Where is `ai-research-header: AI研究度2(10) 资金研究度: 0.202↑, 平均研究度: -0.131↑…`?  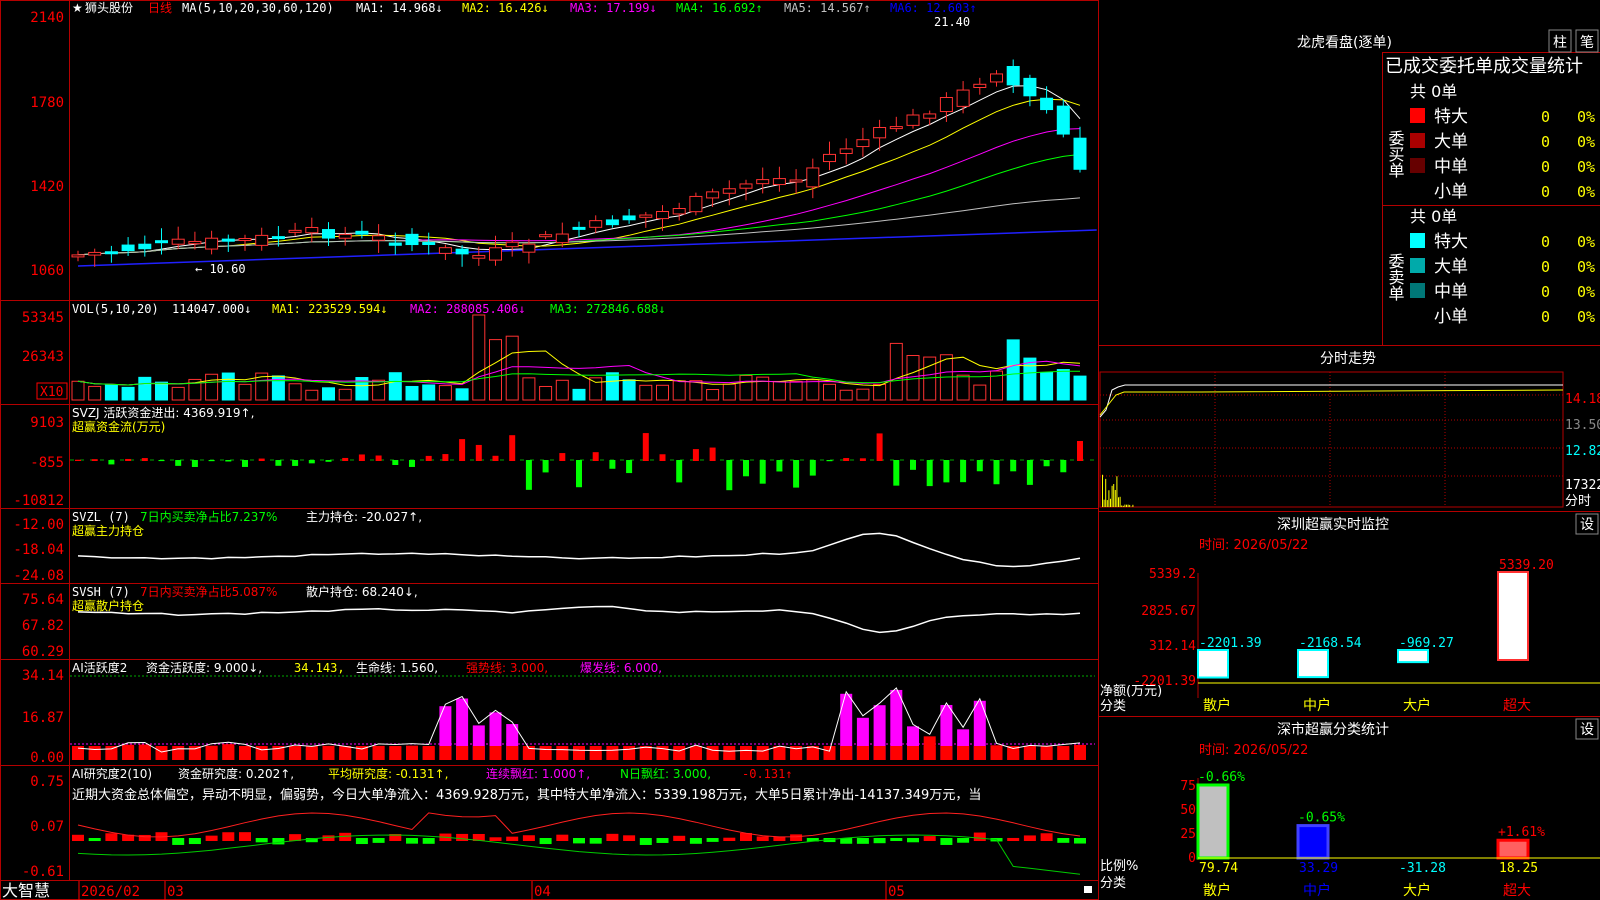 ai-research-header: AI研究度2(10) 资金研究度: 0.202↑, 平均研究度: -0.131↑… is located at coordinates (526, 784).